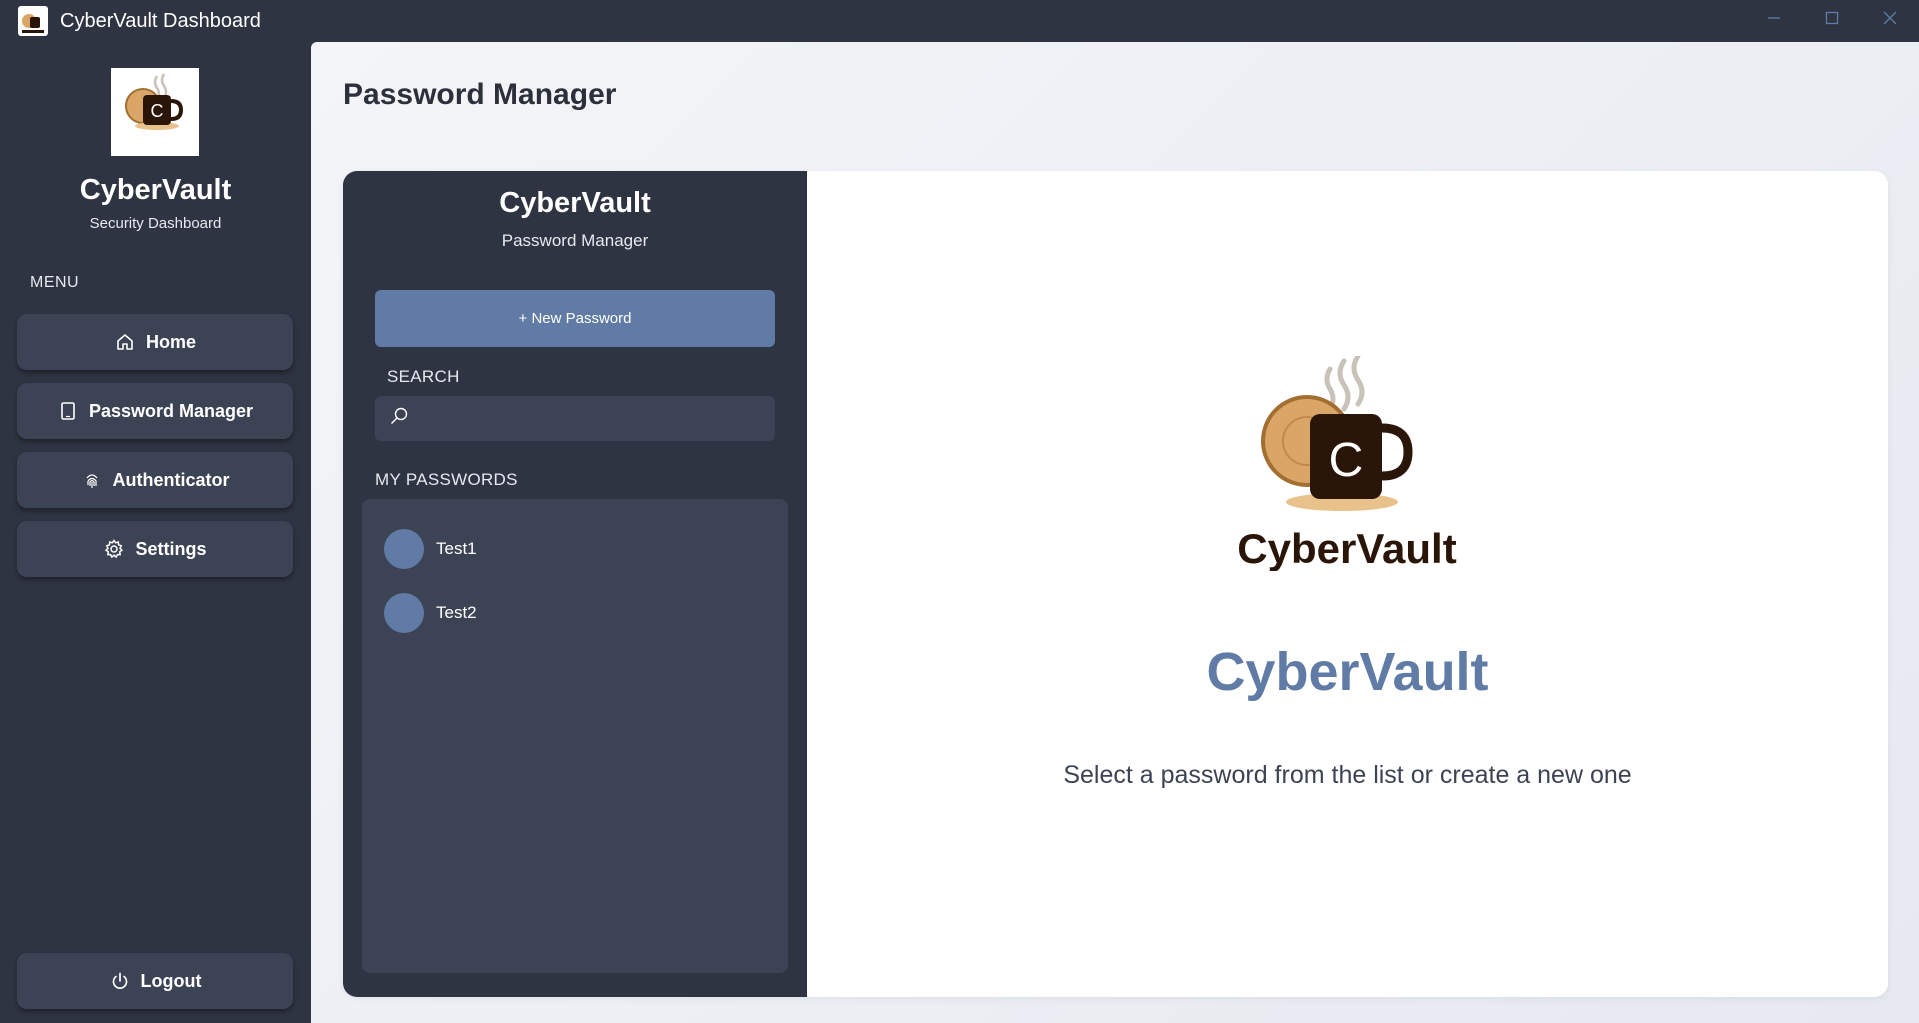 This screenshot has width=1919, height=1023. What do you see at coordinates (575, 613) in the screenshot?
I see `password-list-item: Test2` at bounding box center [575, 613].